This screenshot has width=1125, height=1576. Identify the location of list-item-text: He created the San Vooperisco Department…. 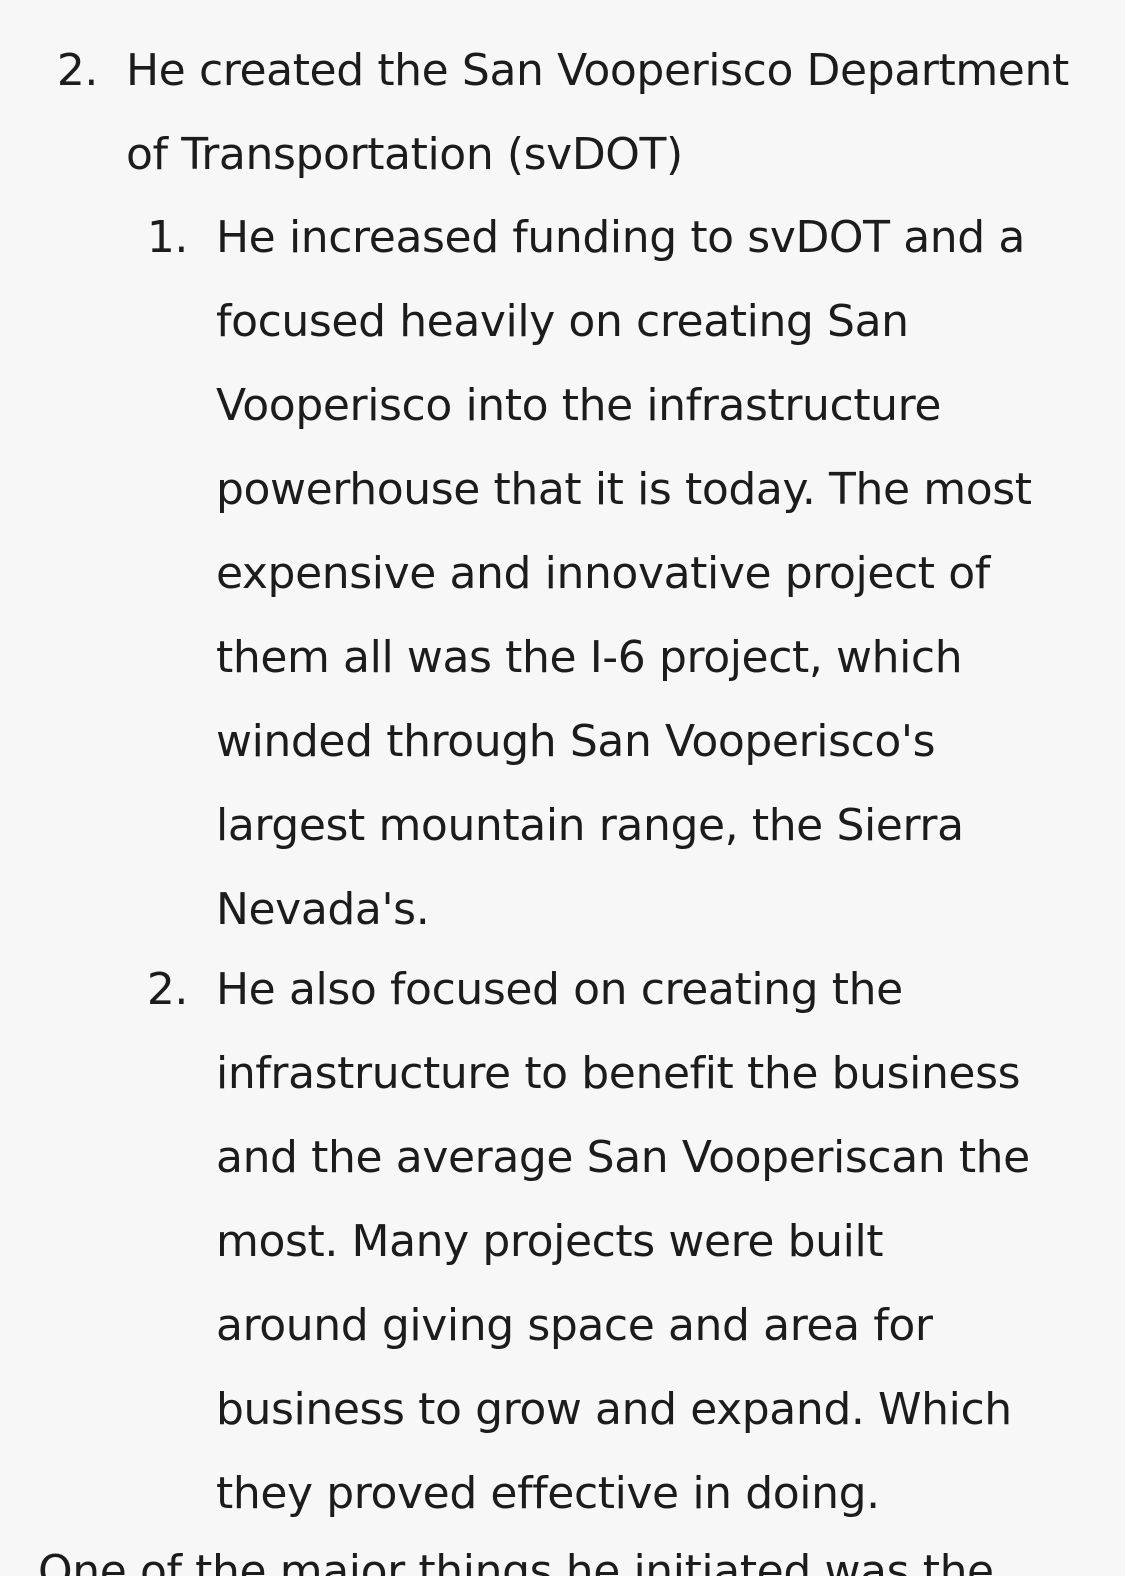
(597, 112).